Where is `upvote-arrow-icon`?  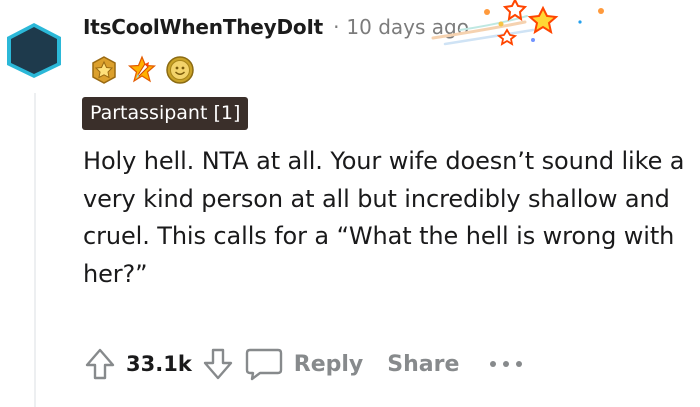 upvote-arrow-icon is located at coordinates (100, 364).